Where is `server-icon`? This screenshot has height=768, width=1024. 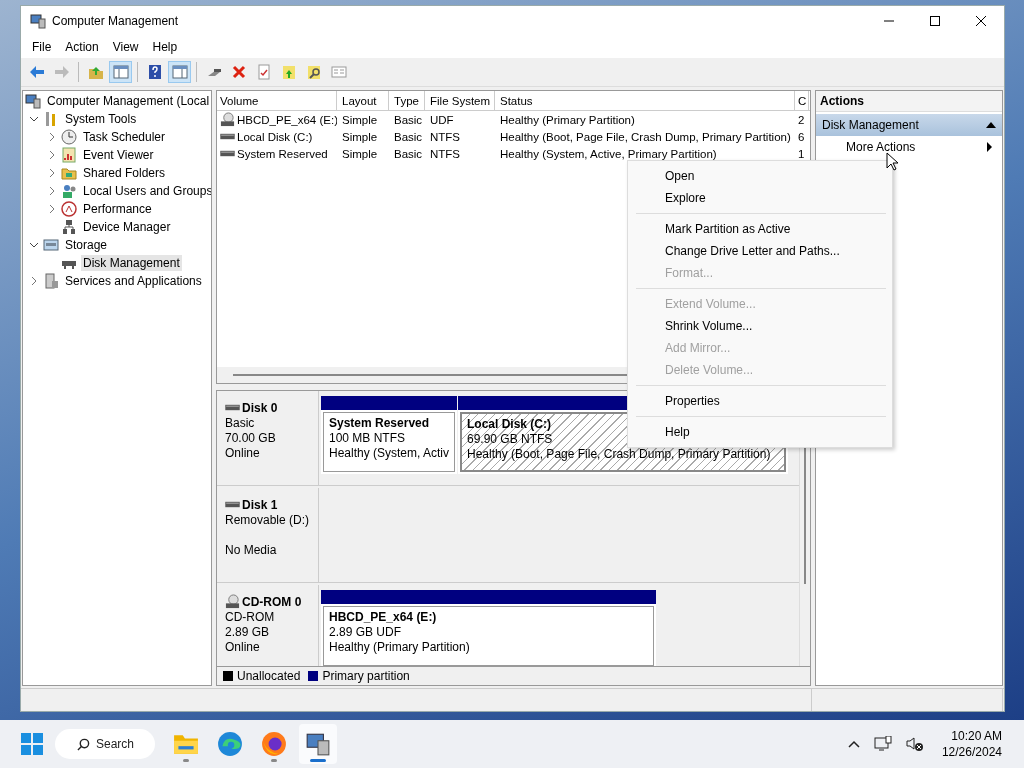
server-icon is located at coordinates (51, 281).